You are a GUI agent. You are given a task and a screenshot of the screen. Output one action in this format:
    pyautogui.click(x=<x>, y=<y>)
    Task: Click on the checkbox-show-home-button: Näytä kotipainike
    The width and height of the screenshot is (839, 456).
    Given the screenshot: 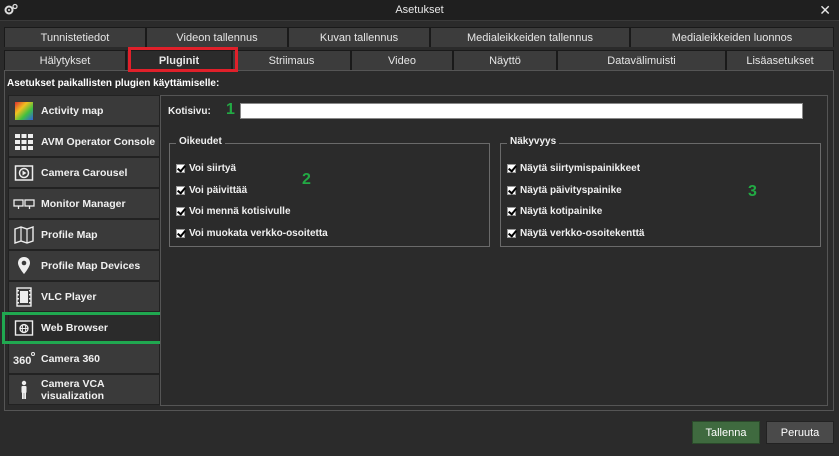 What is the action you would take?
    pyautogui.click(x=576, y=212)
    